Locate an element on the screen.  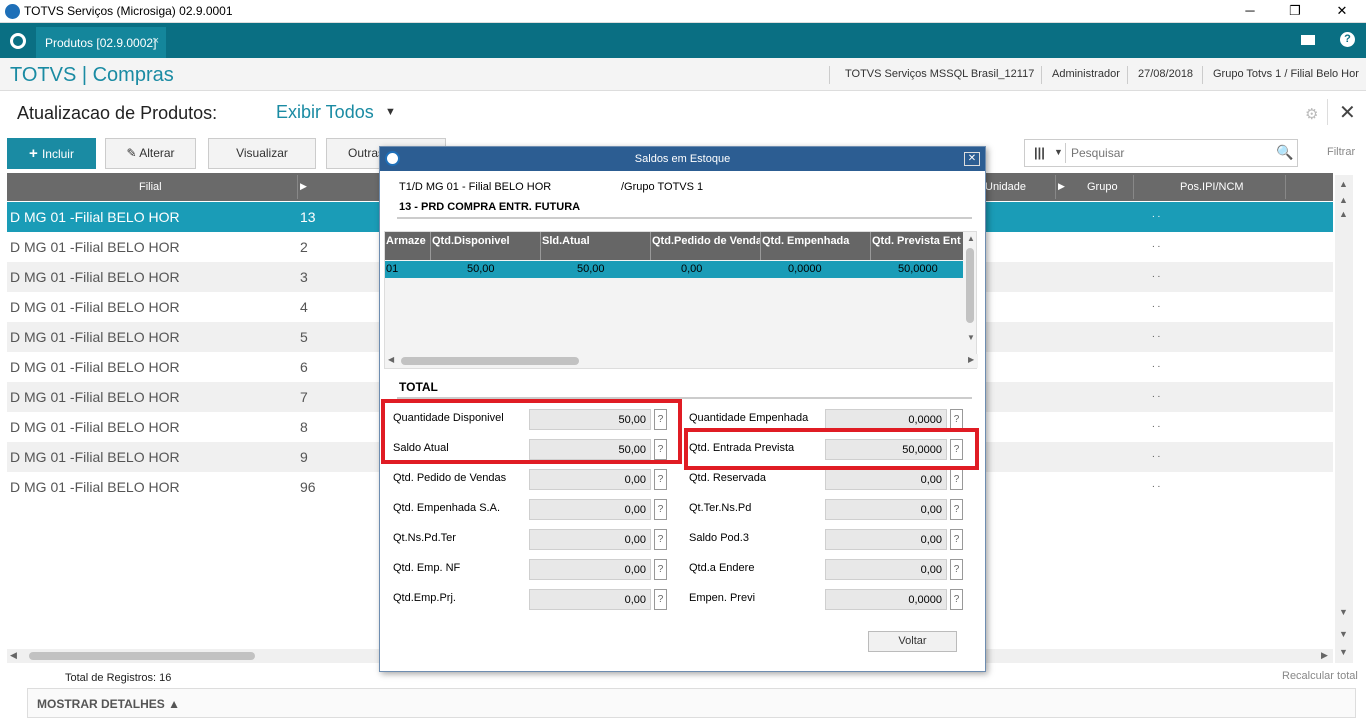
search-icon: 🔍 is located at coordinates (1284, 152).